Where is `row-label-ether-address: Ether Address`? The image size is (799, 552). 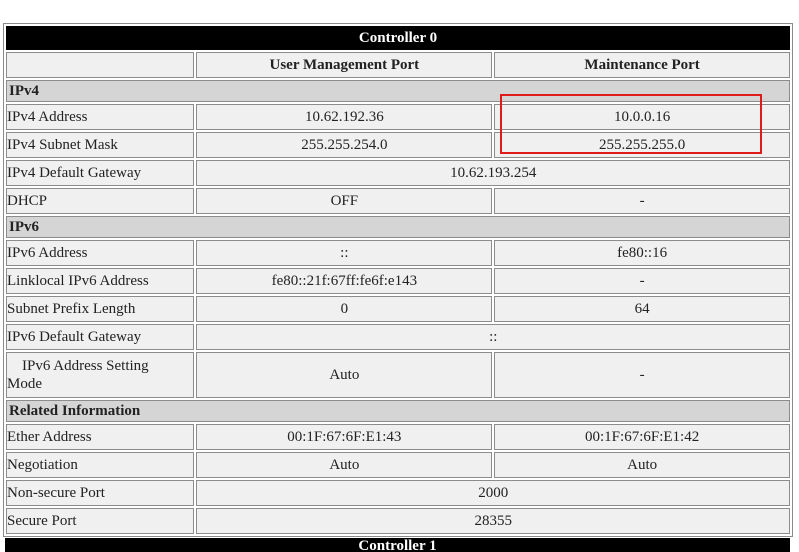 row-label-ether-address: Ether Address is located at coordinates (100, 437).